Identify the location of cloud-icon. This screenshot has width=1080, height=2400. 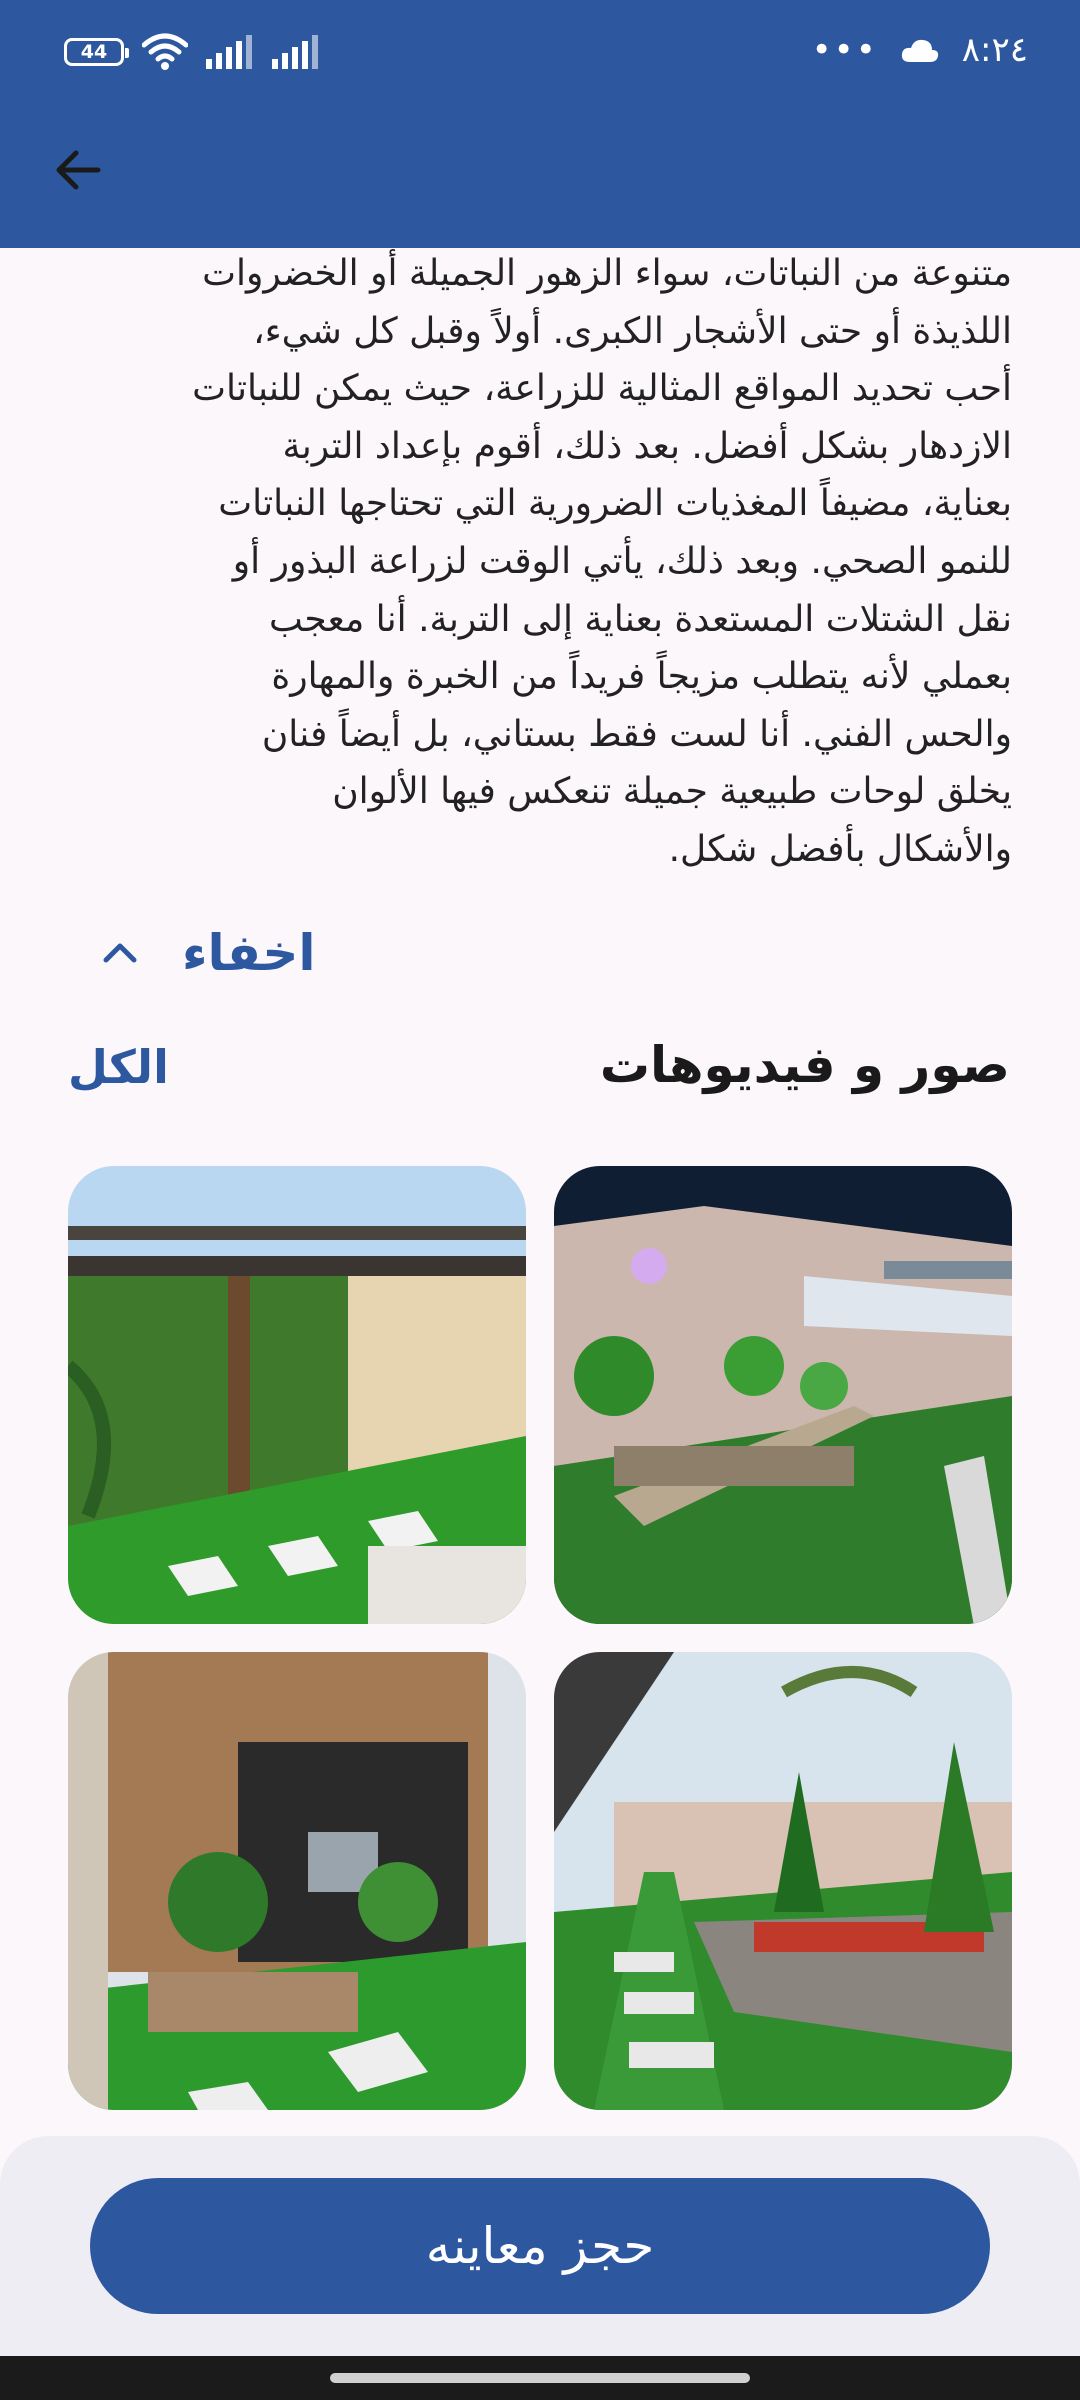
(919, 50).